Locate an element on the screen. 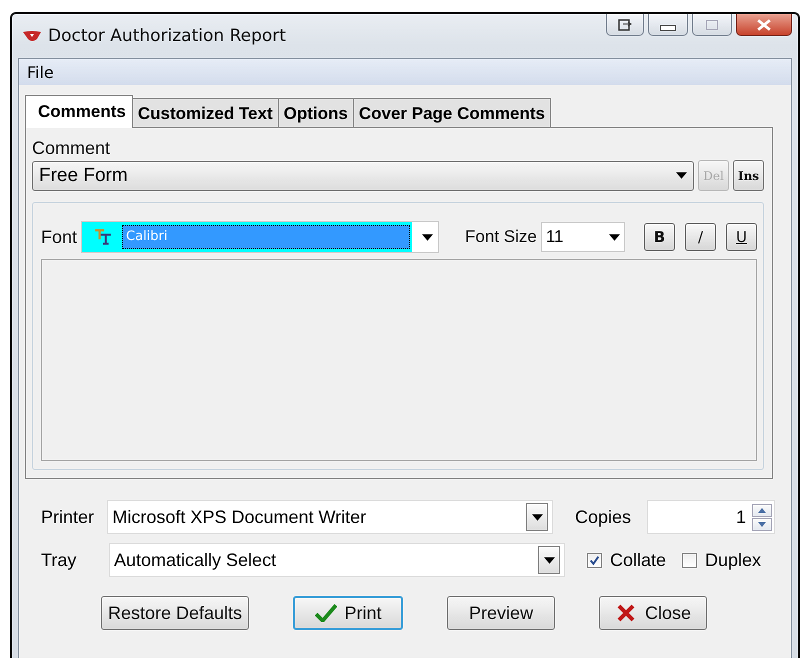 The height and width of the screenshot is (667, 806). dialog-button: Restore Defaults is located at coordinates (175, 613).